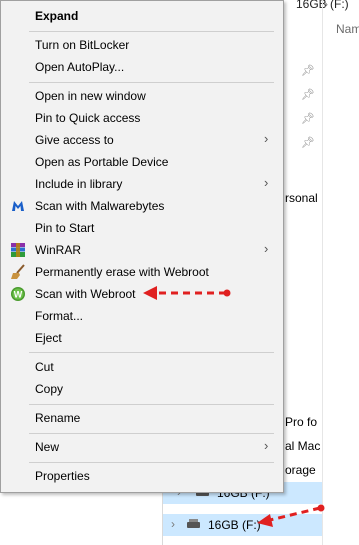  I want to click on menu-item-label: Eject, so click(48, 338).